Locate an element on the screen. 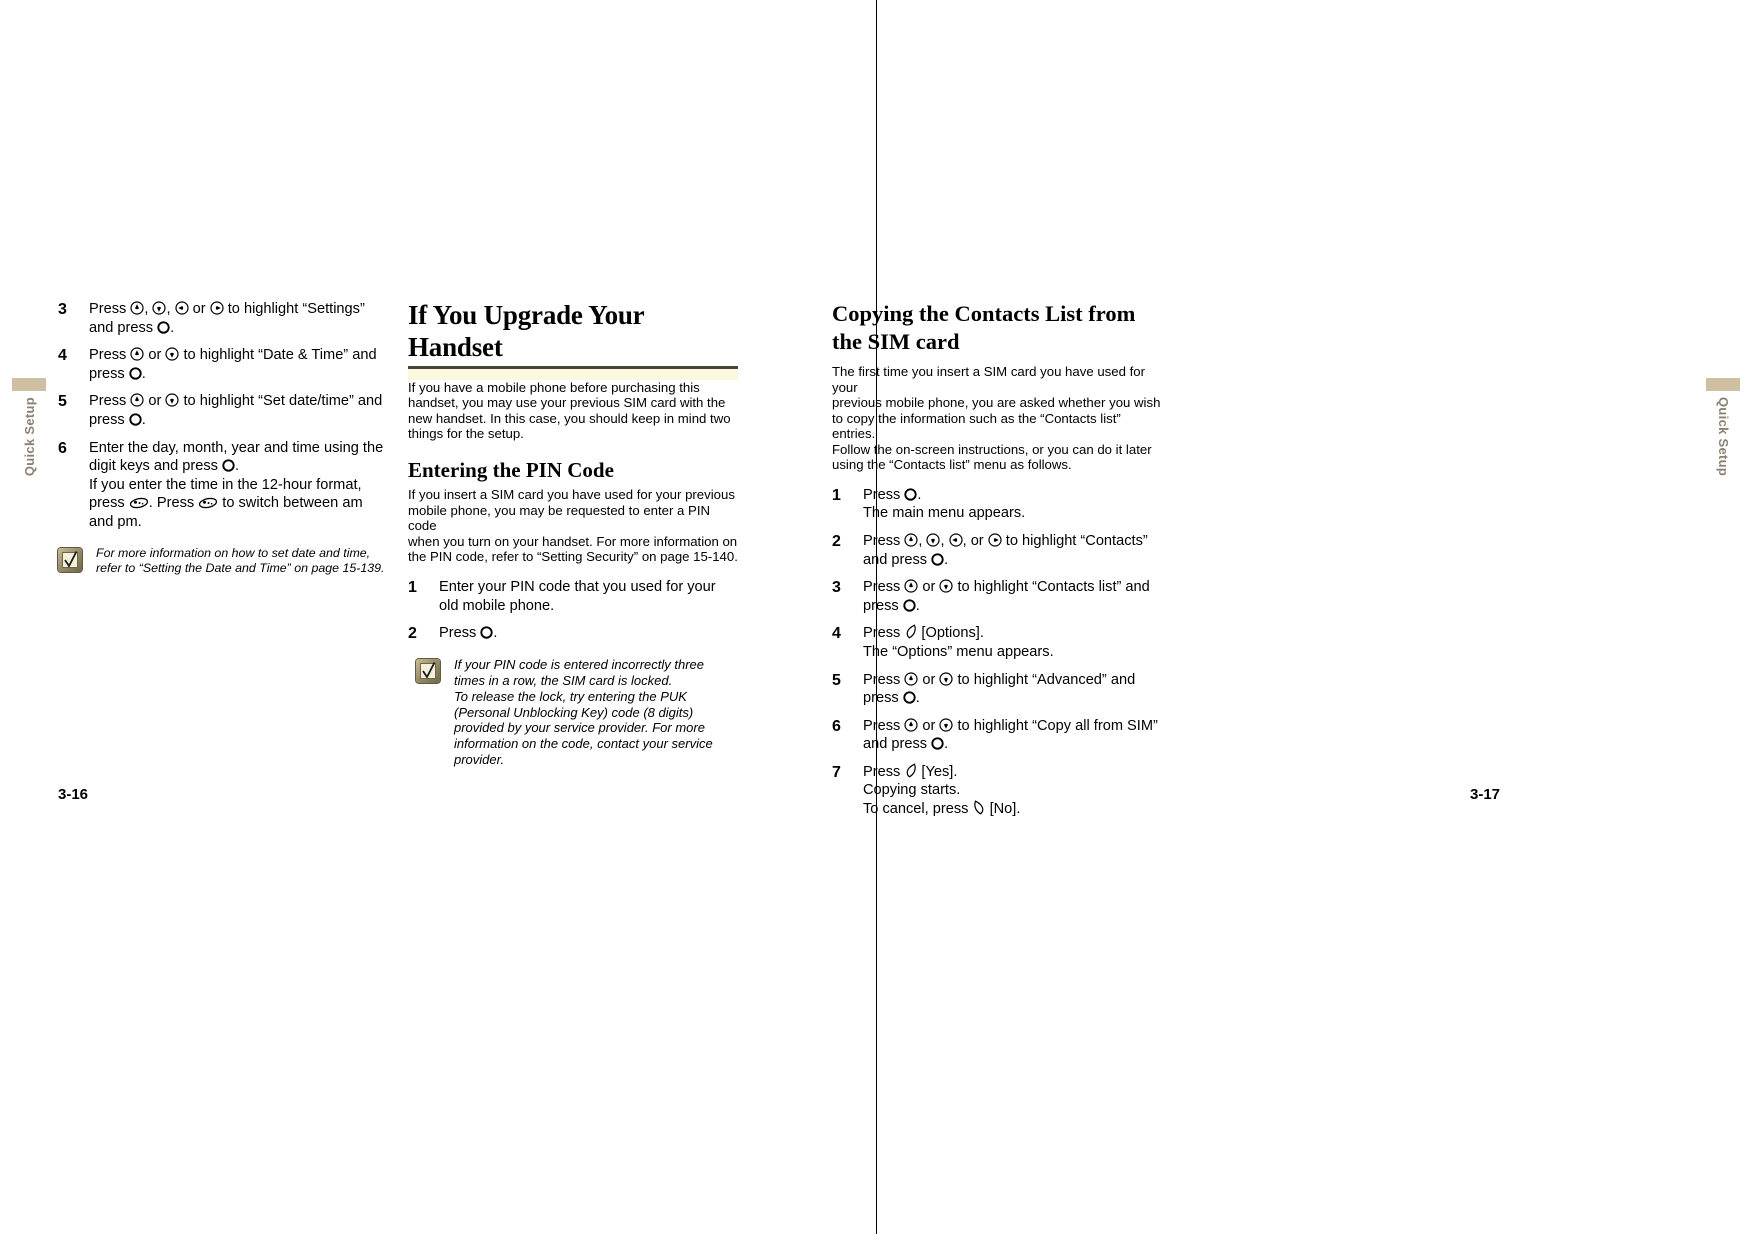  list-item: 1 Press . The main menu appears. is located at coordinates (997, 504).